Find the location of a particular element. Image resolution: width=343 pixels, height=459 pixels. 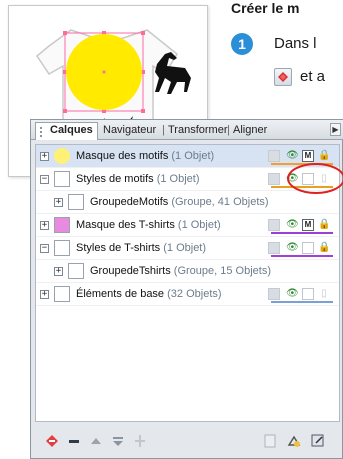

step-number-badge: 1 is located at coordinates (242, 44).